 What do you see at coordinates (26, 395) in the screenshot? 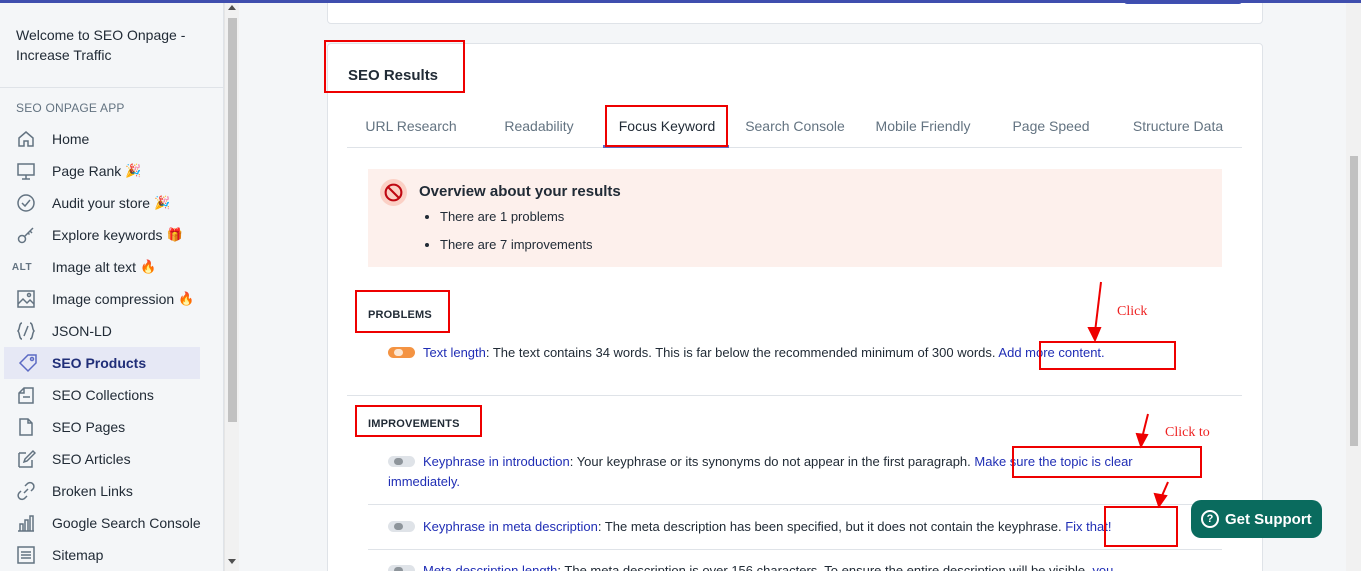
I see `collections-icon` at bounding box center [26, 395].